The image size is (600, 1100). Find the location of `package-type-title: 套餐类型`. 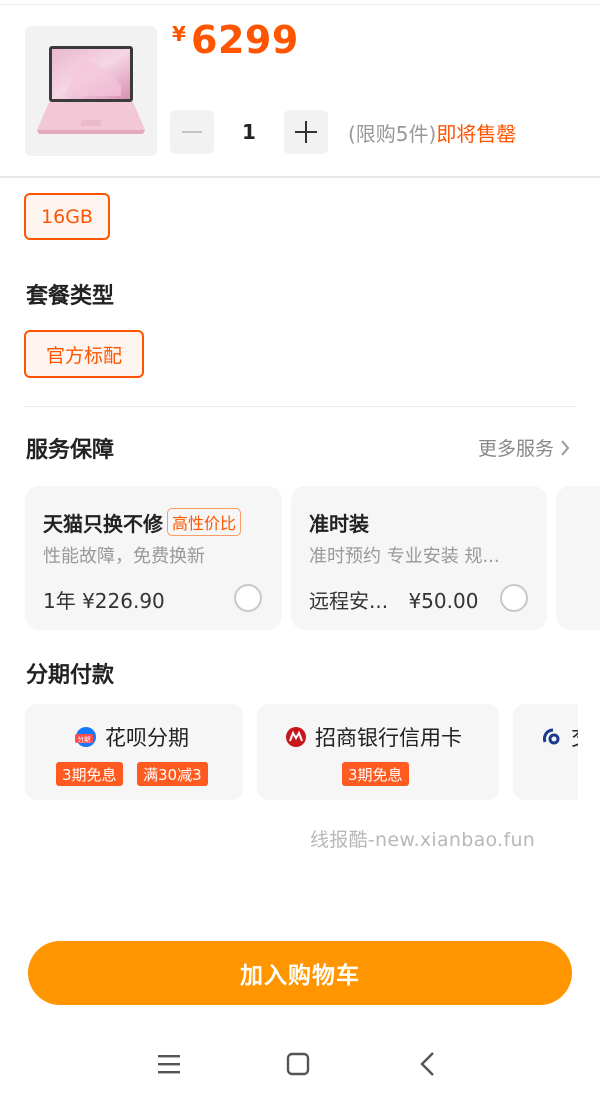

package-type-title: 套餐类型 is located at coordinates (70, 296).